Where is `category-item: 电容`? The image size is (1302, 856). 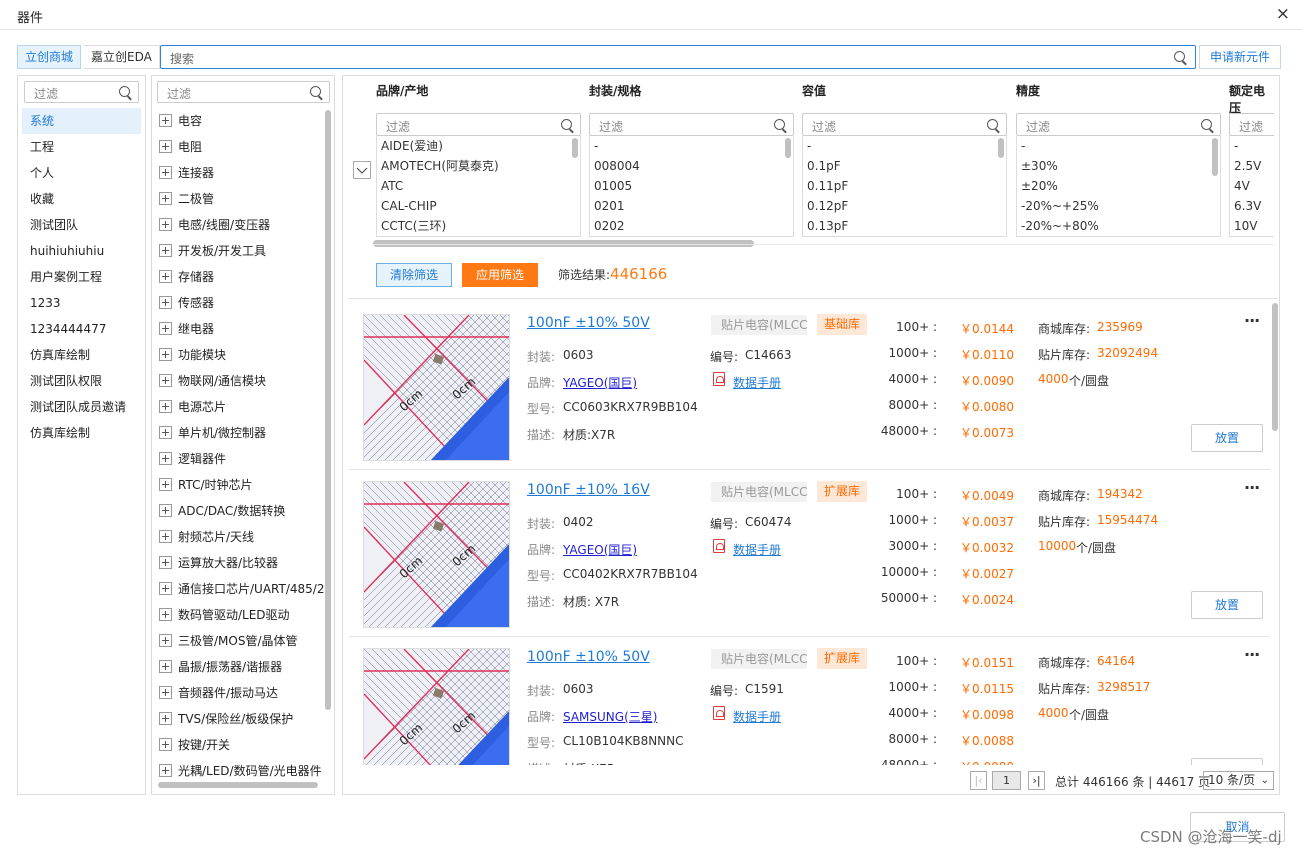 category-item: 电容 is located at coordinates (238, 121).